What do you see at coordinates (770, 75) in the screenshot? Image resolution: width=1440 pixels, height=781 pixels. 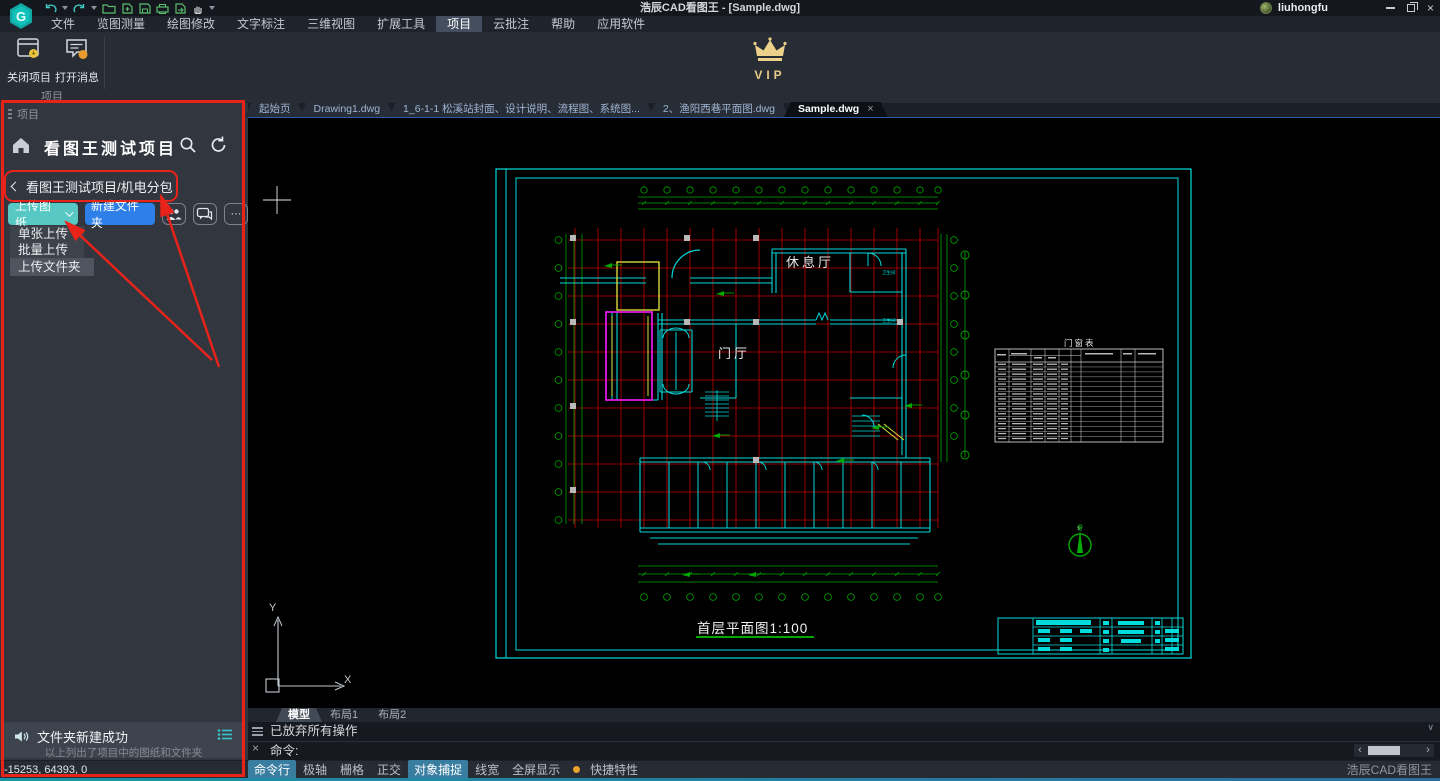 I see `vip-label: VIP` at bounding box center [770, 75].